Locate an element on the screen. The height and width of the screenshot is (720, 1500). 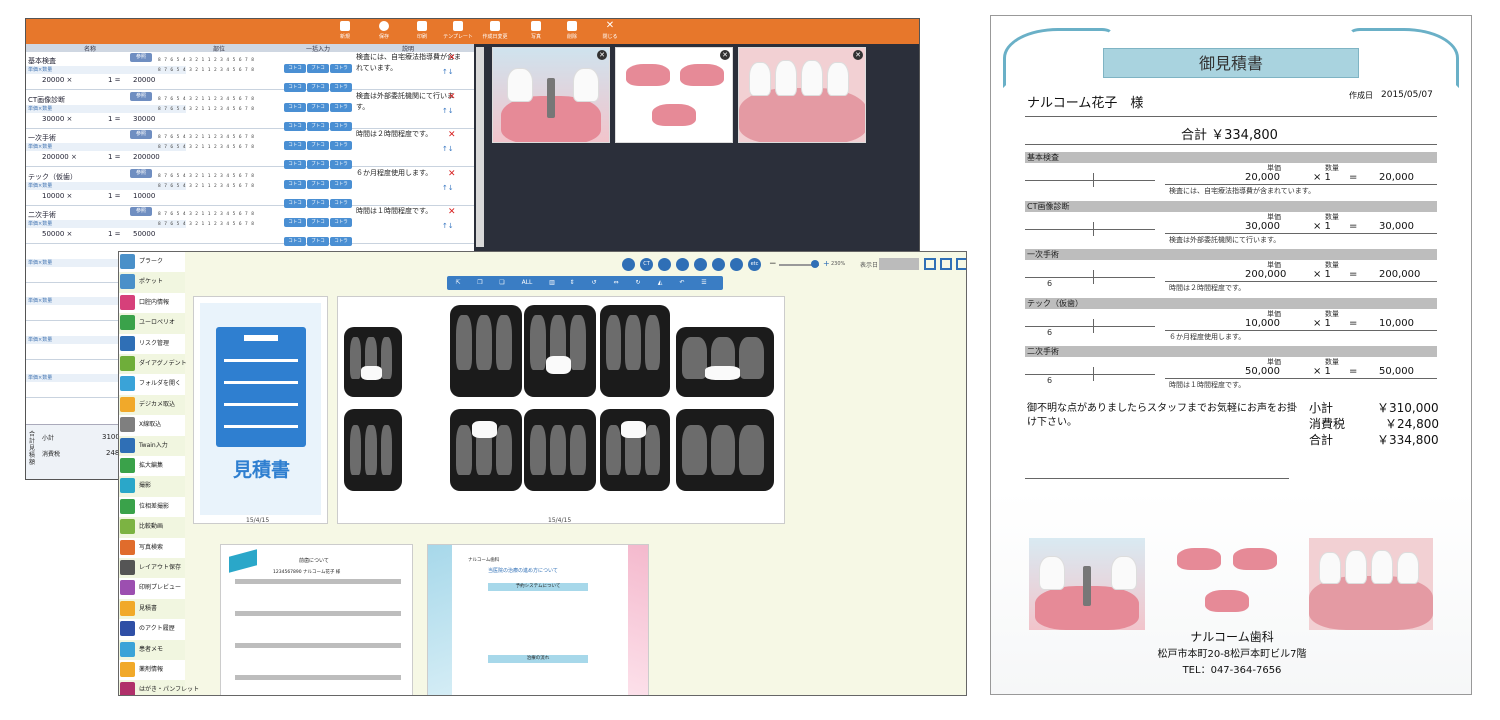
mirror-icon: ◭ is located at coordinates (660, 283).